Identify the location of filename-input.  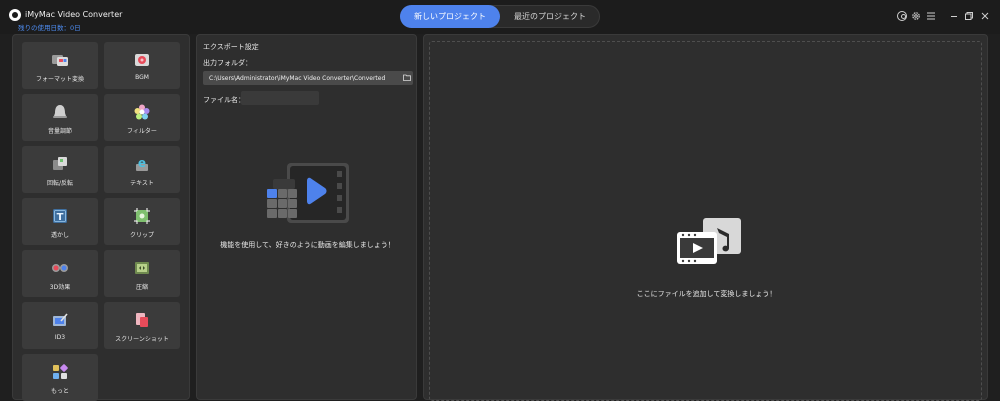
(280, 98).